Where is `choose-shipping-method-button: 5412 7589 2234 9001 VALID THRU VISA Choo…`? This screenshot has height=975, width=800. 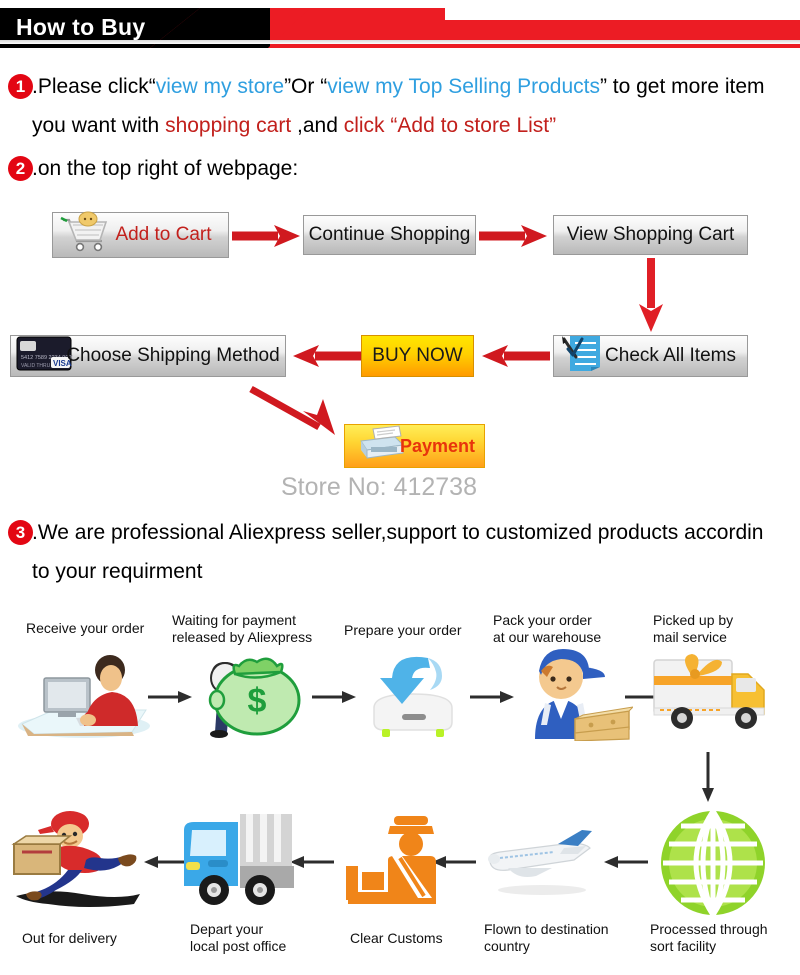
choose-shipping-method-button: 5412 7589 2234 9001 VALID THRU VISA Choo… is located at coordinates (148, 356).